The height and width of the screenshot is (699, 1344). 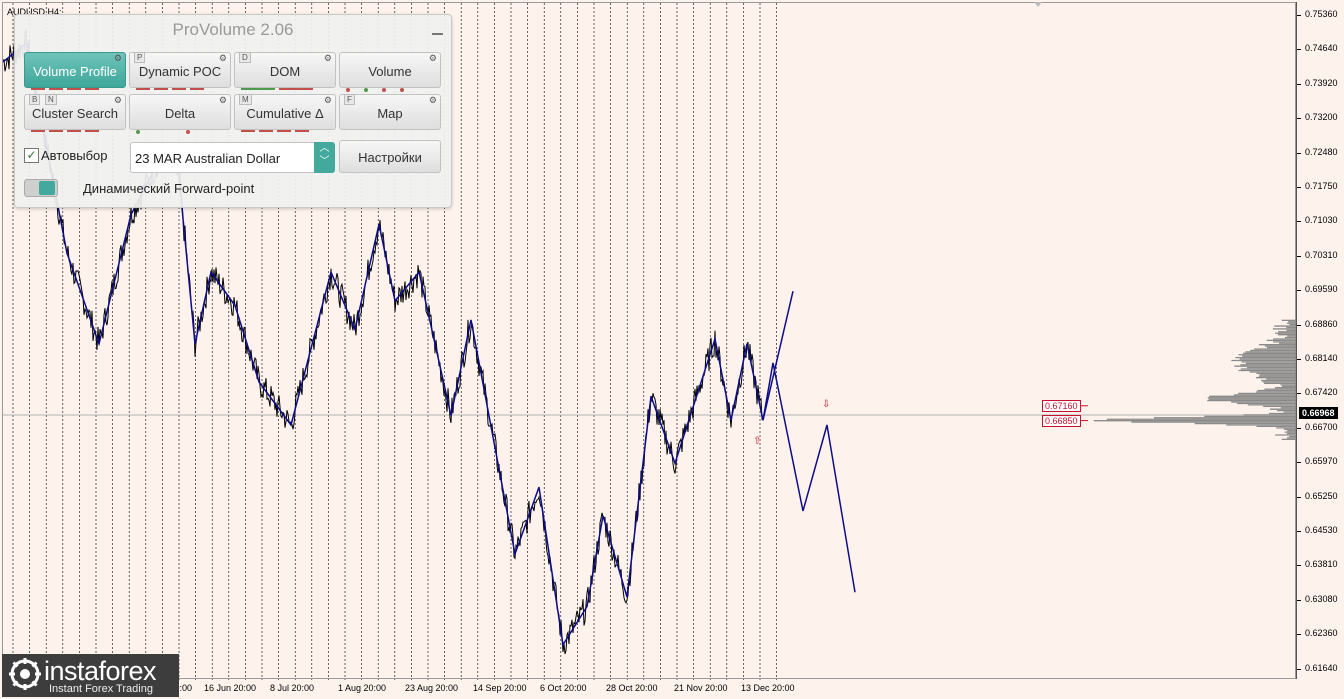 What do you see at coordinates (362, 688) in the screenshot?
I see `x-tick-label: 1 Aug 20:00` at bounding box center [362, 688].